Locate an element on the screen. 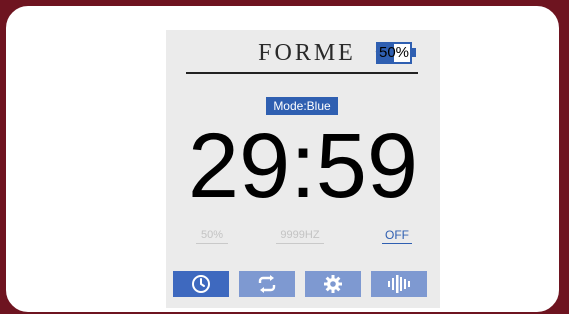 The image size is (569, 314). tab-vibration is located at coordinates (399, 284).